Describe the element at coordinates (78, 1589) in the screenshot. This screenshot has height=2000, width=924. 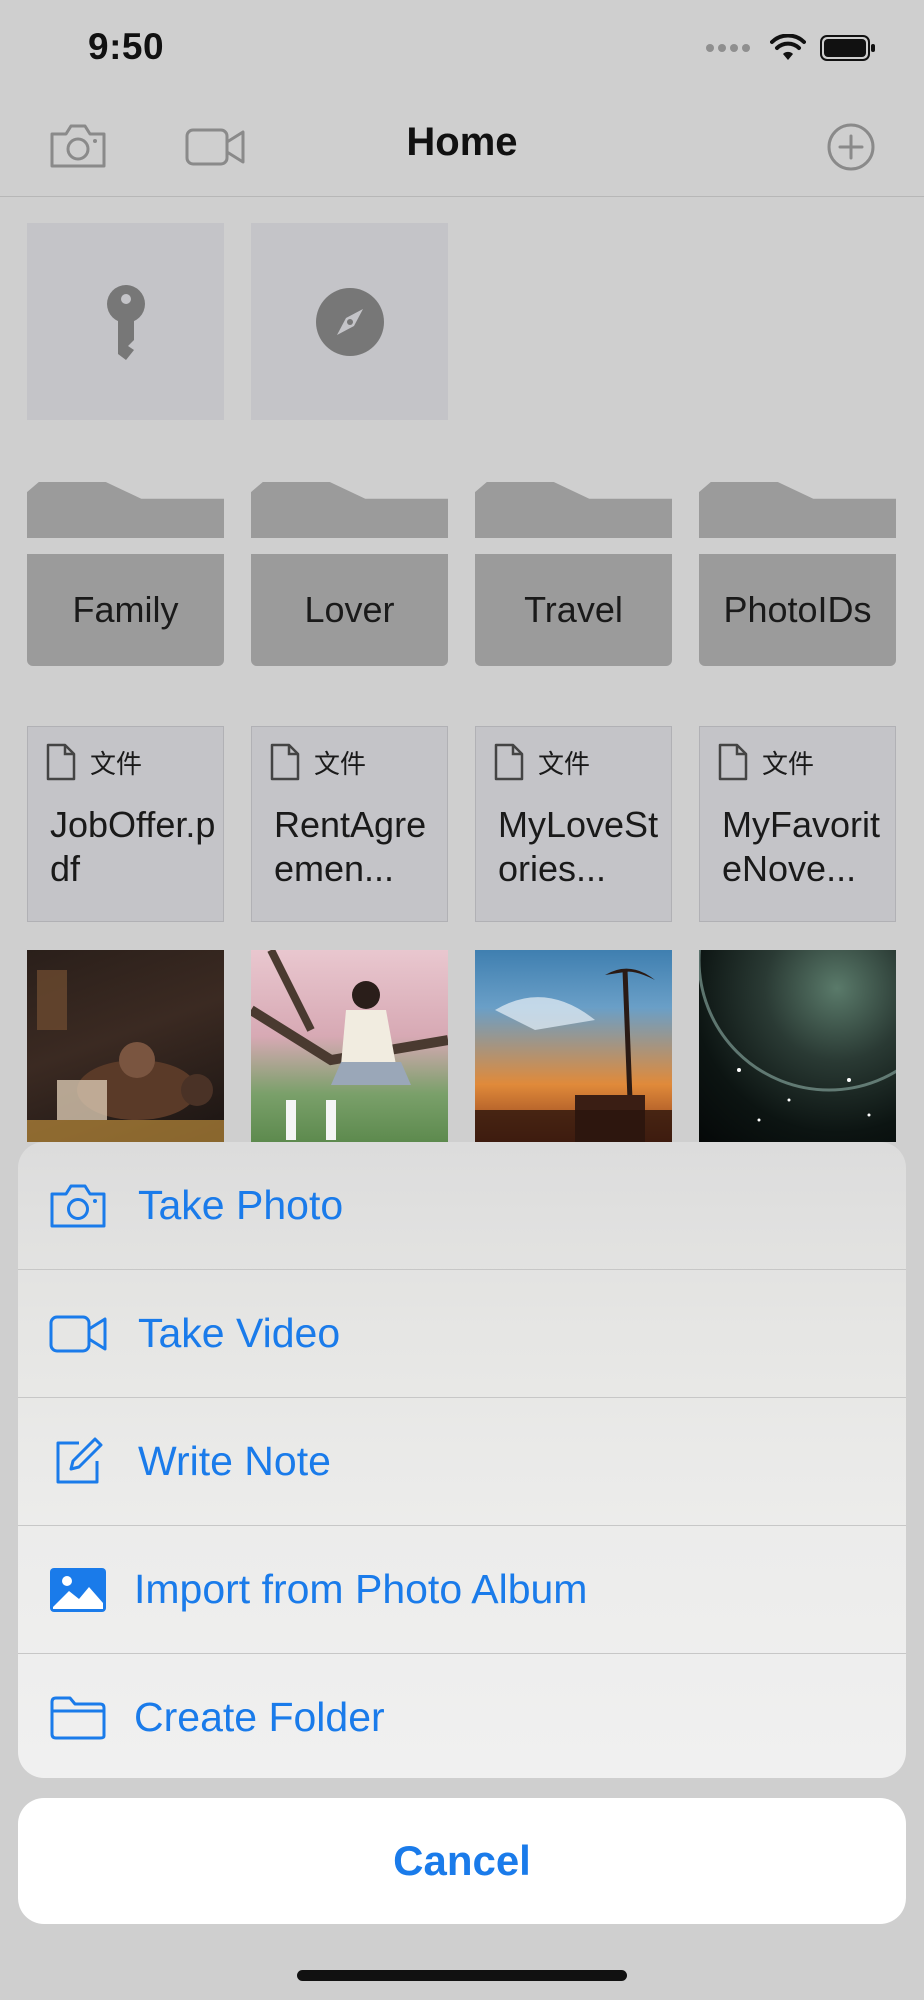
I see `photo-album-icon` at that location.